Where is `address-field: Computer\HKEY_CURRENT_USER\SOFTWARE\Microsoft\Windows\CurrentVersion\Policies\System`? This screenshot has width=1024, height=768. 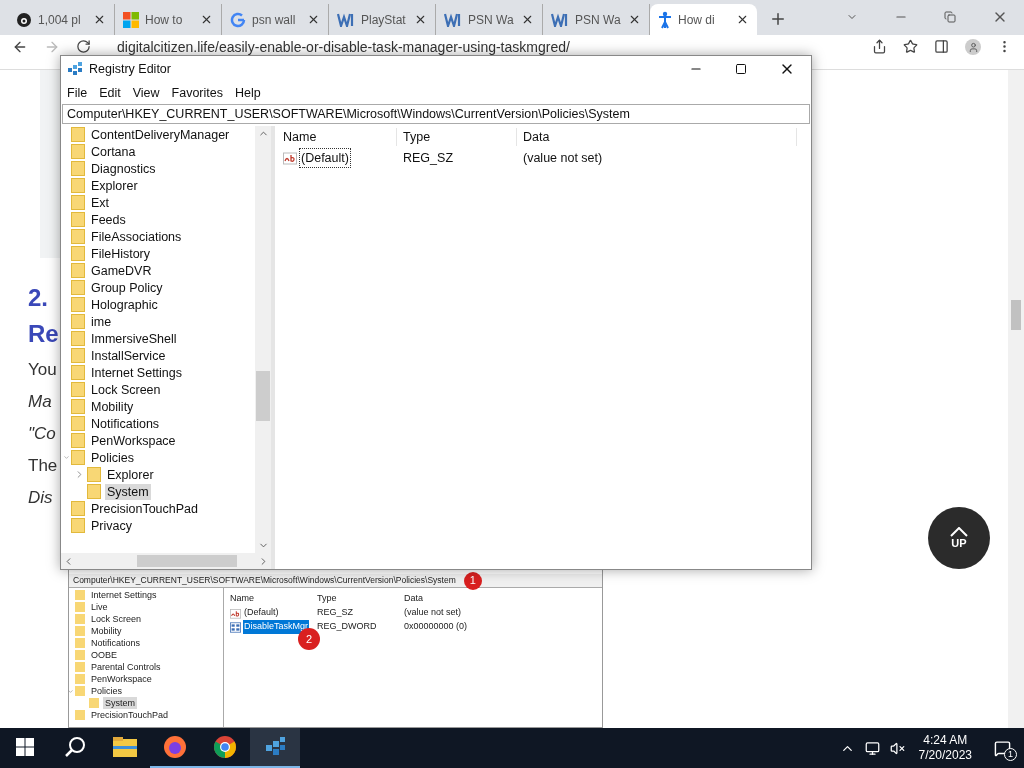 address-field: Computer\HKEY_CURRENT_USER\SOFTWARE\Microsoft\Windows\CurrentVersion\Policies\System is located at coordinates (436, 114).